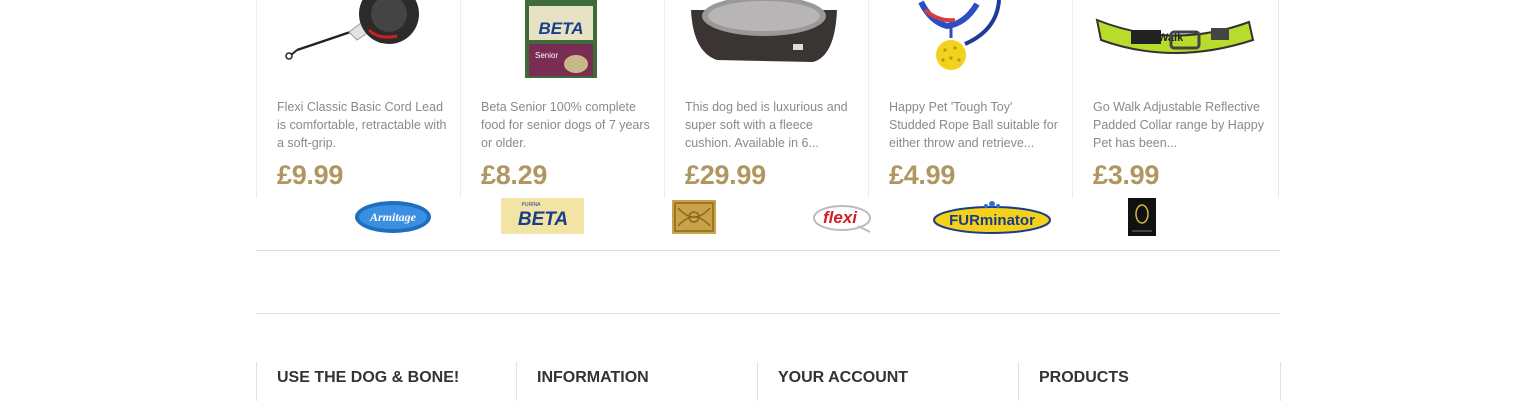  I want to click on celtic-knot-logo, so click(694, 219).